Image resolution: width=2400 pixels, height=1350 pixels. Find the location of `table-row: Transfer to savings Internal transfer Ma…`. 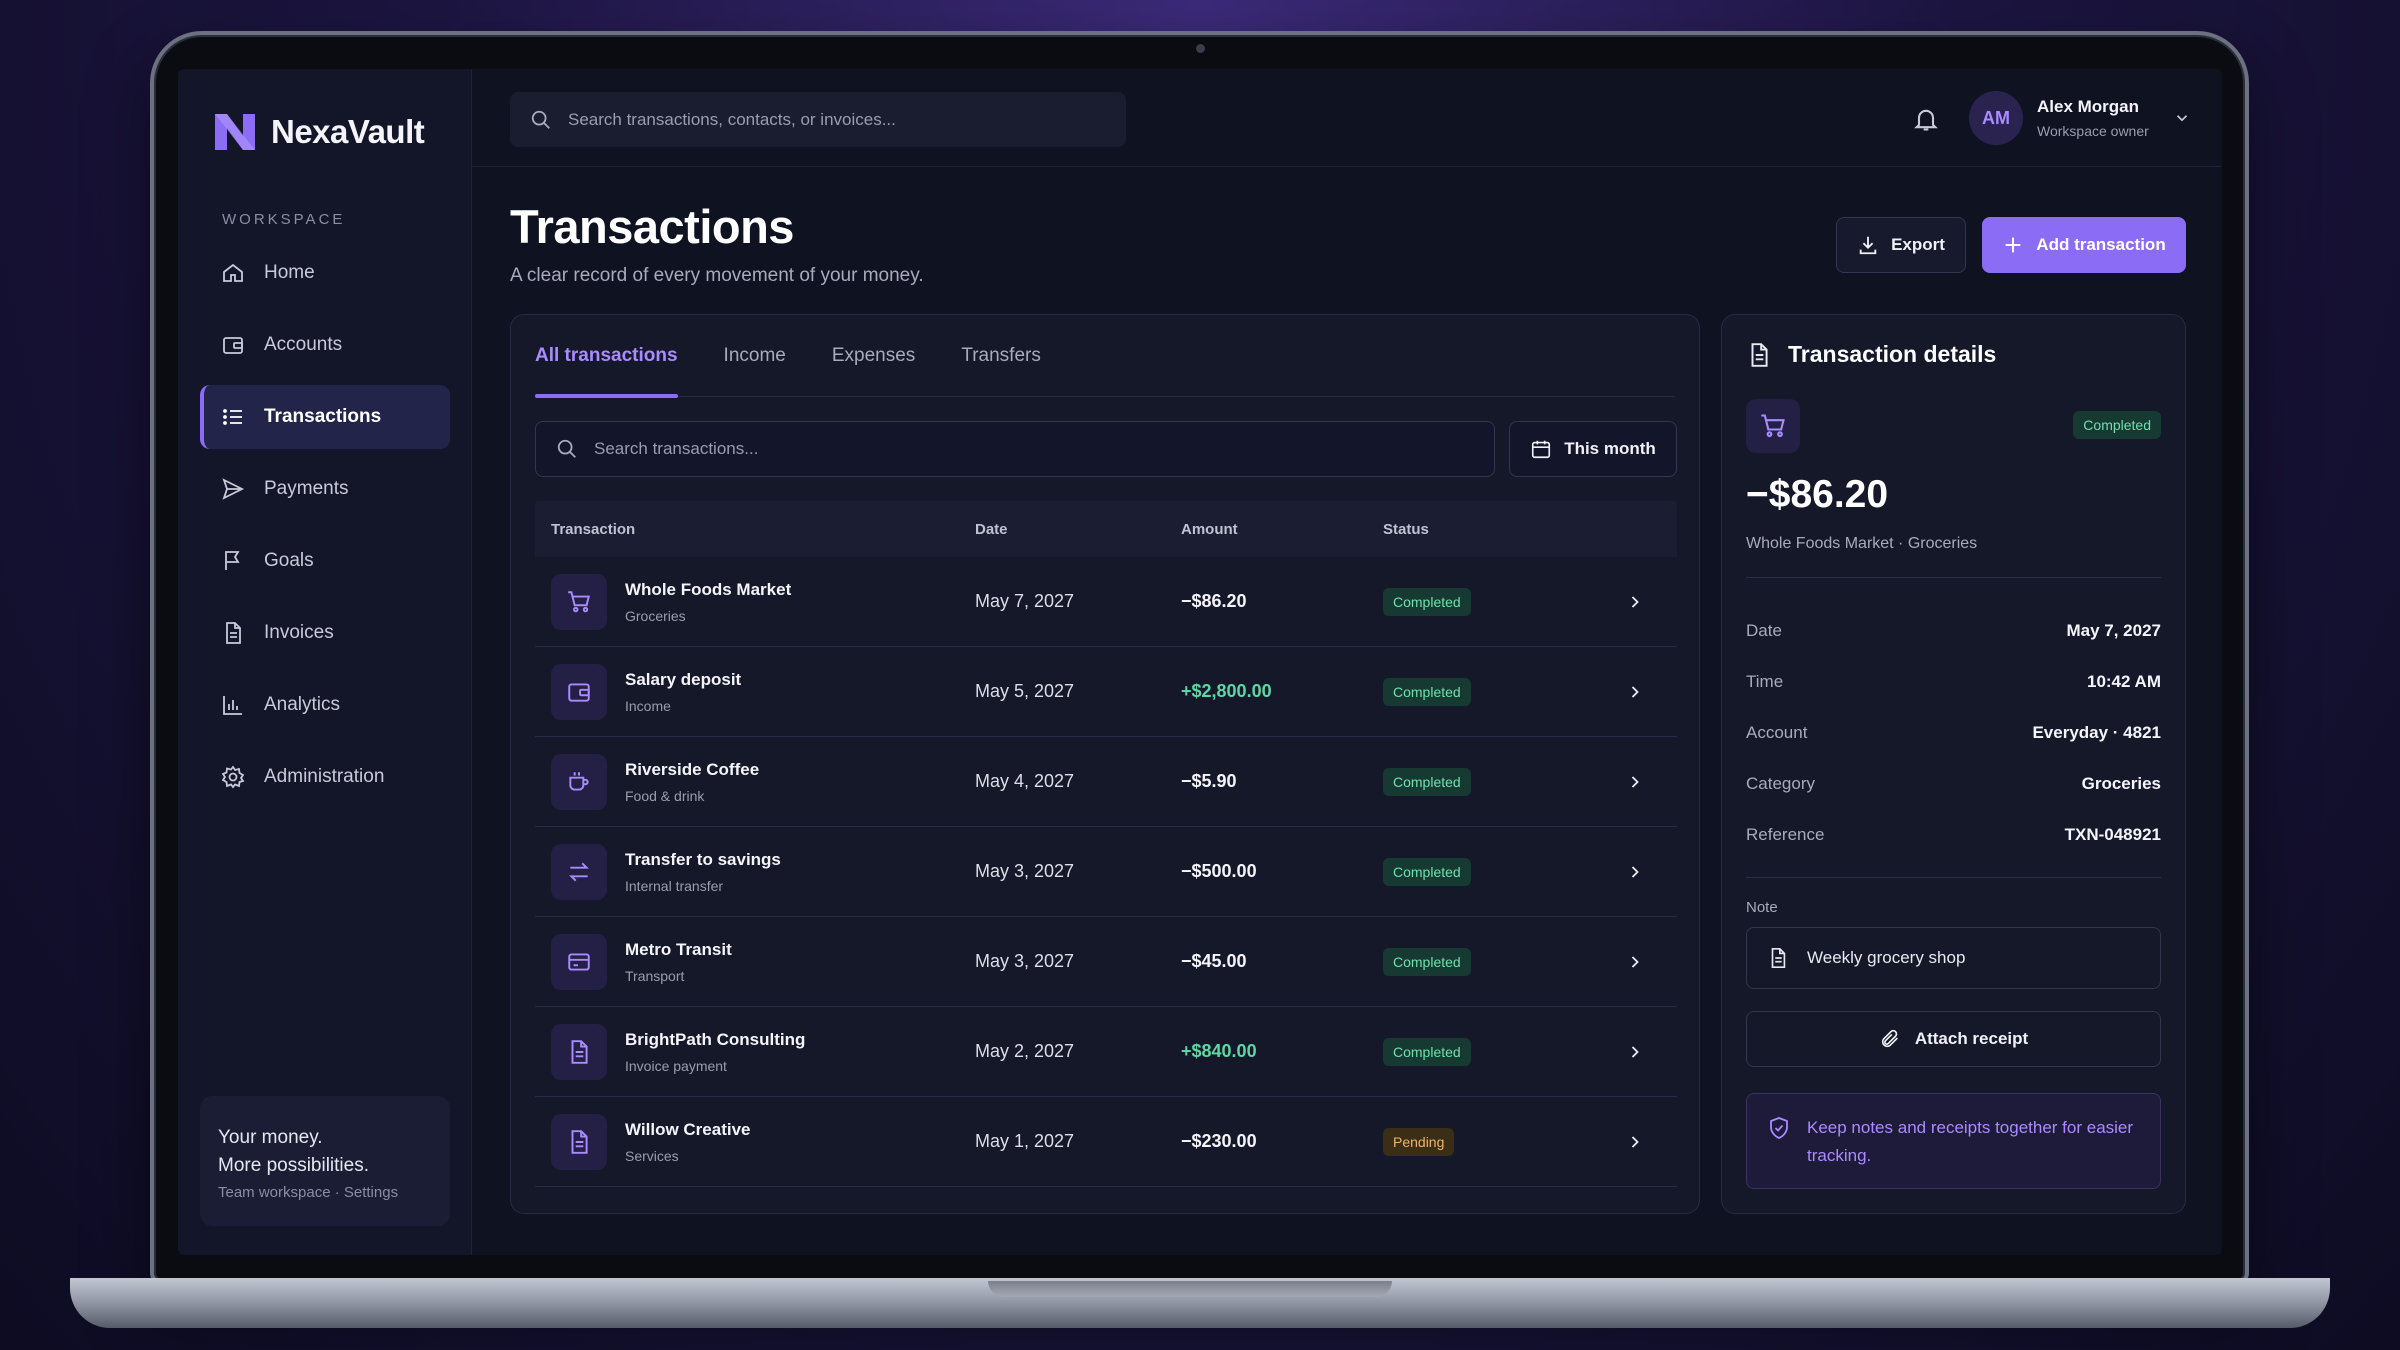

table-row: Transfer to savings Internal transfer Ma… is located at coordinates (1106, 872).